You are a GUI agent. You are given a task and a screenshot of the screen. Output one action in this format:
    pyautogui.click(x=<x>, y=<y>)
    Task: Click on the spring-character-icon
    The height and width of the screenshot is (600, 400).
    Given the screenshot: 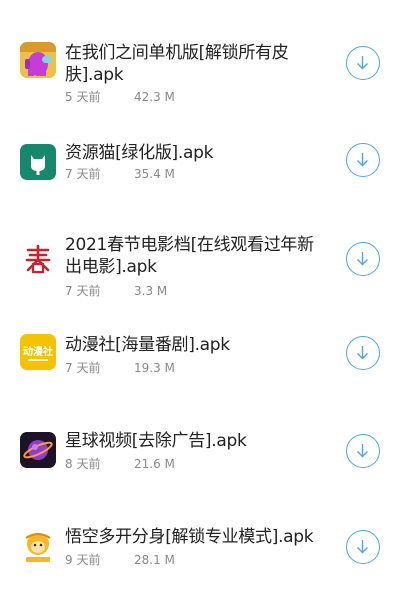 What is the action you would take?
    pyautogui.click(x=38, y=258)
    